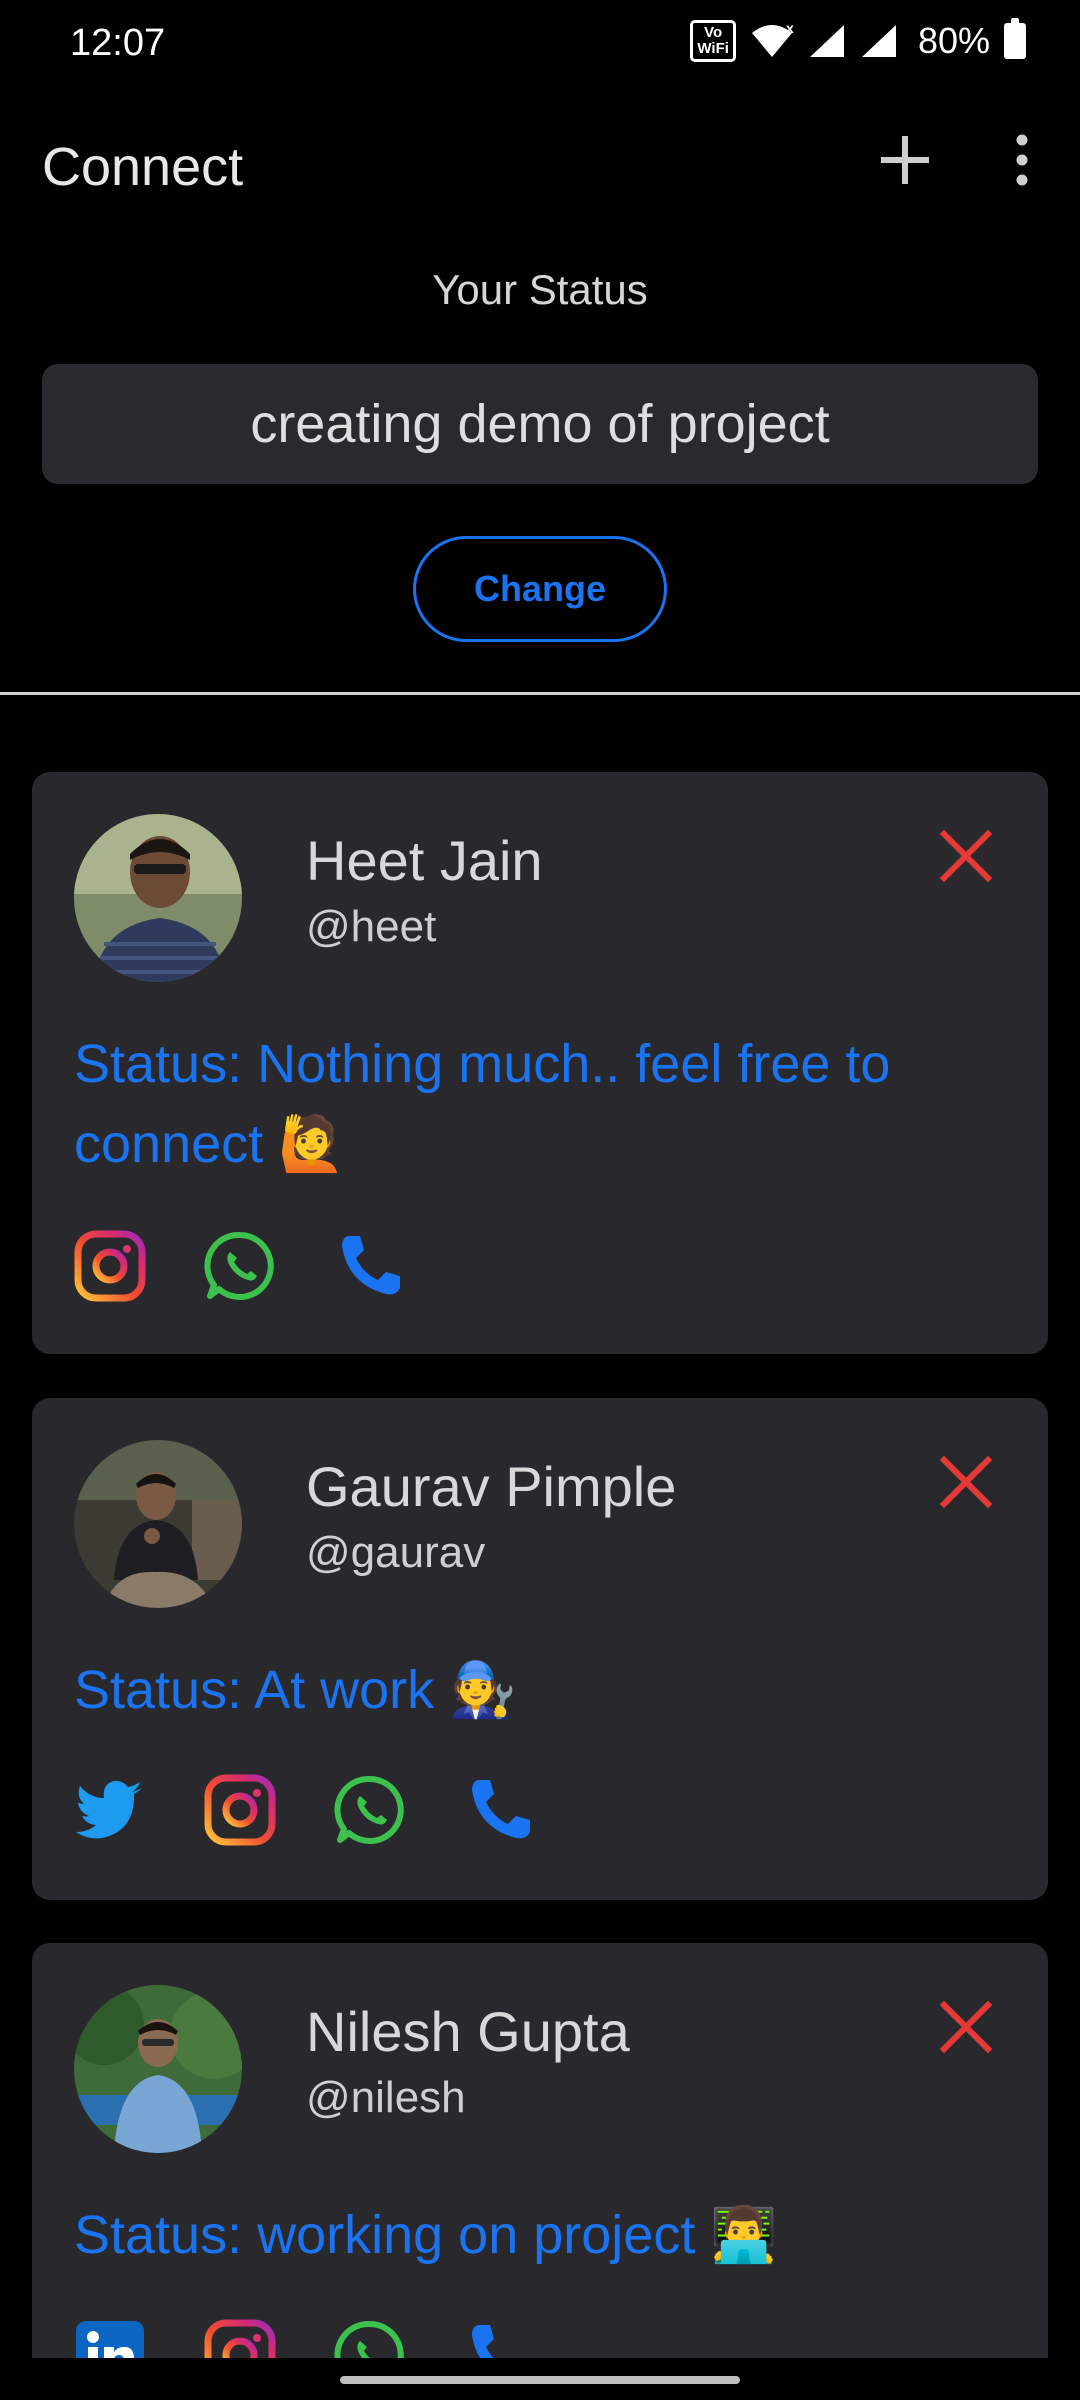 The height and width of the screenshot is (2400, 1080). What do you see at coordinates (110, 2338) in the screenshot?
I see `linkedin-icon` at bounding box center [110, 2338].